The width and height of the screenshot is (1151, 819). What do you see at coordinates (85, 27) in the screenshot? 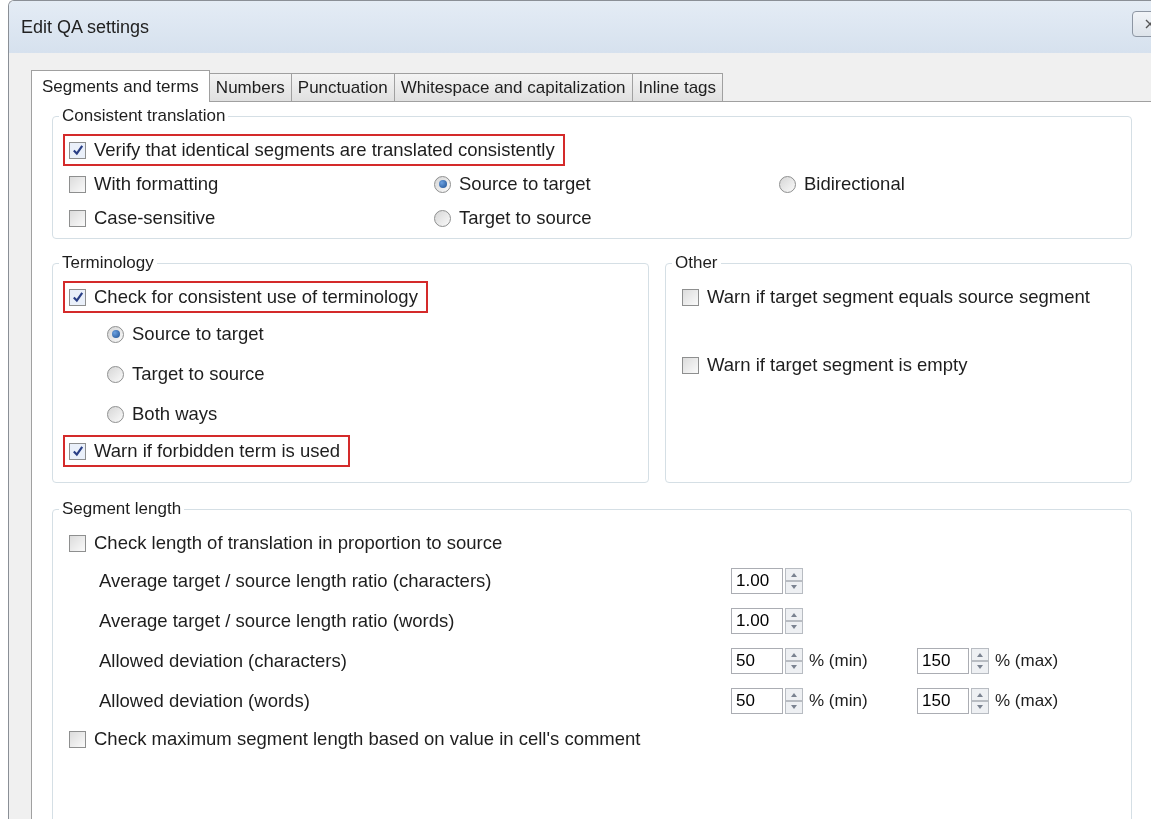
I see `window-title: Edit QA settings` at bounding box center [85, 27].